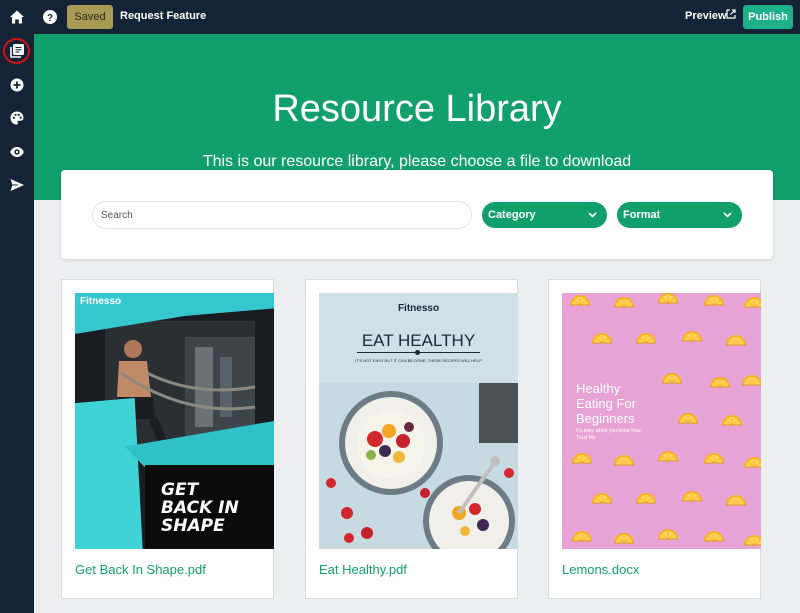 The height and width of the screenshot is (613, 800). Describe the element at coordinates (417, 109) in the screenshot. I see `page-title: Resource Library` at that location.